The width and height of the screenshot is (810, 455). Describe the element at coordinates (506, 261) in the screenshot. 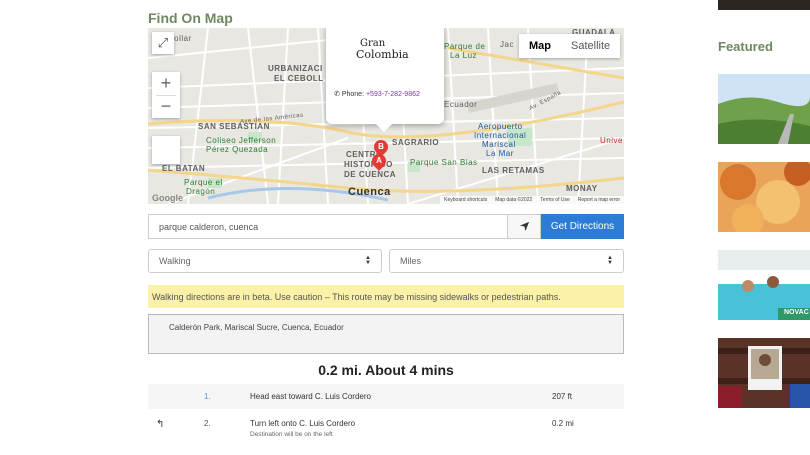

I see `units-select: Miles ▲ ▼` at that location.